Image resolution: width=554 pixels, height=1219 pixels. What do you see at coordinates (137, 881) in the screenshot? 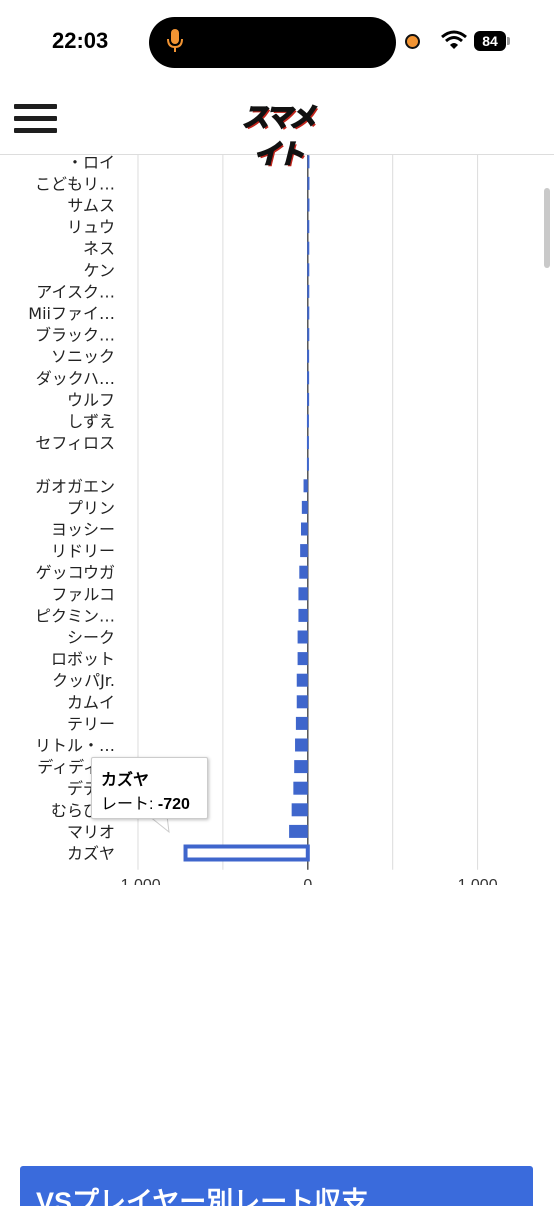
I see `x-tick-label: -1,000` at bounding box center [137, 881].